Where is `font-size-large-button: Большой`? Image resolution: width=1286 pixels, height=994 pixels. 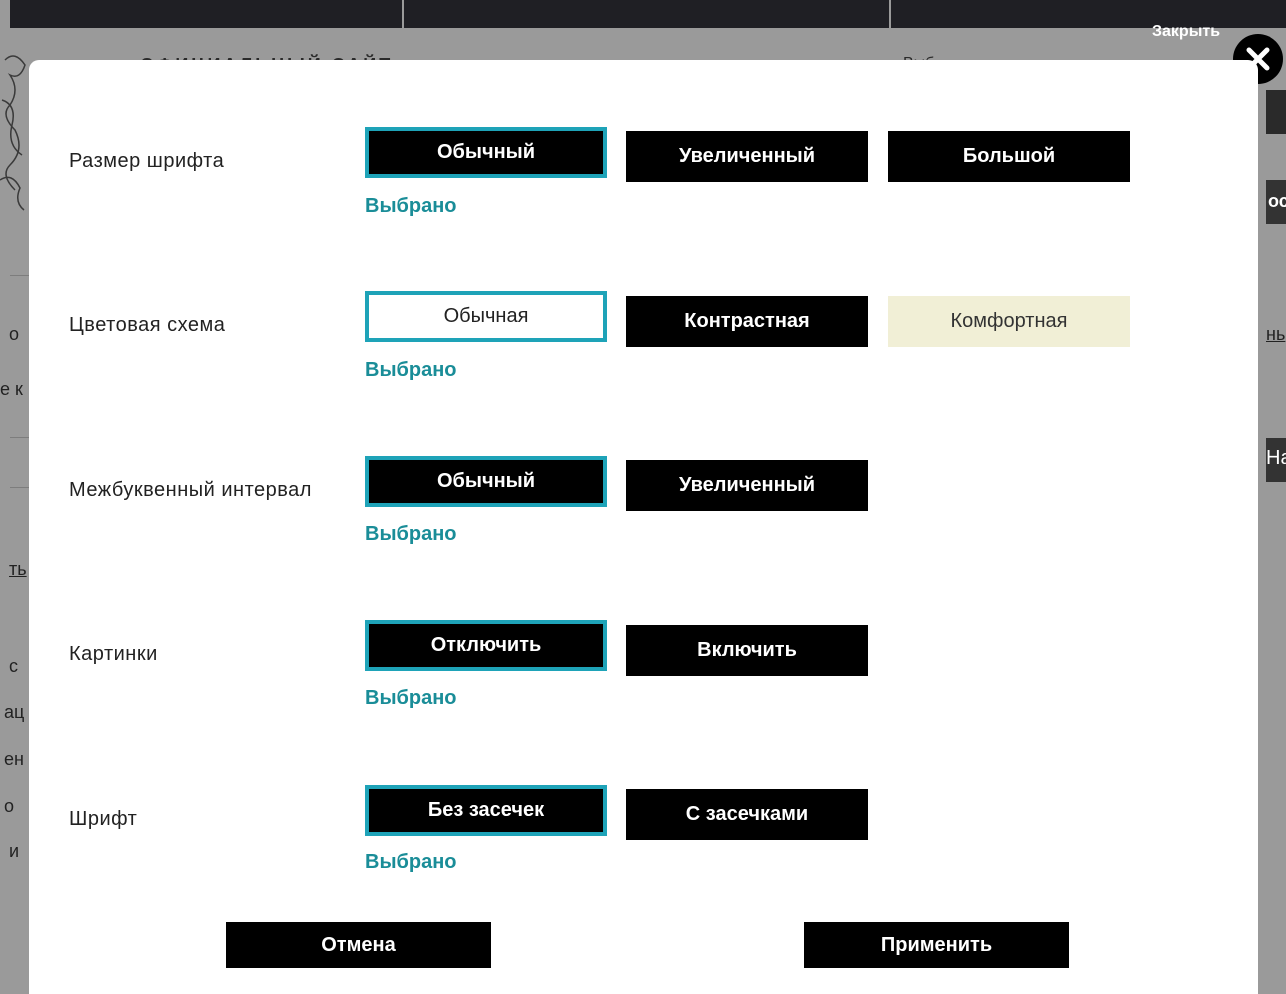 font-size-large-button: Большой is located at coordinates (1009, 156).